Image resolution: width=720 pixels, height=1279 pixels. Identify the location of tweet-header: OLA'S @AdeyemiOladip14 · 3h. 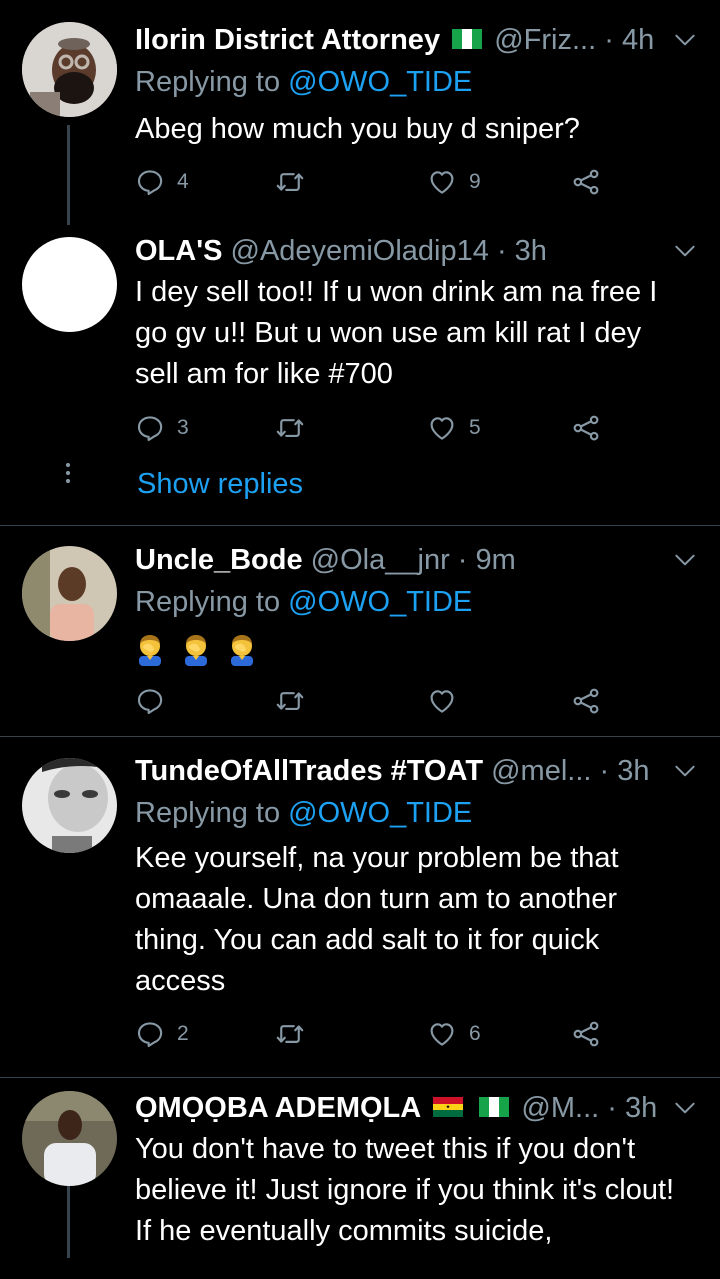
(407, 251).